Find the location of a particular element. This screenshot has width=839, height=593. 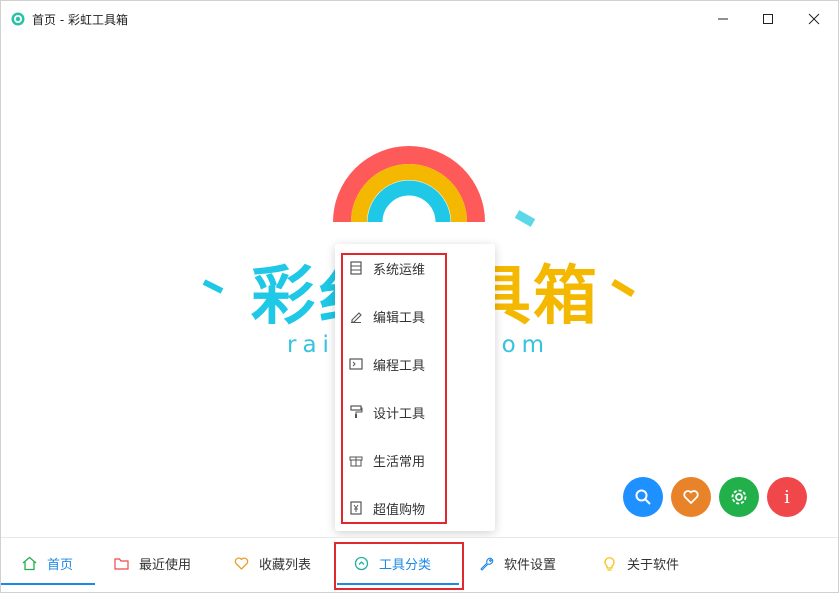

home-icon is located at coordinates (29, 563).